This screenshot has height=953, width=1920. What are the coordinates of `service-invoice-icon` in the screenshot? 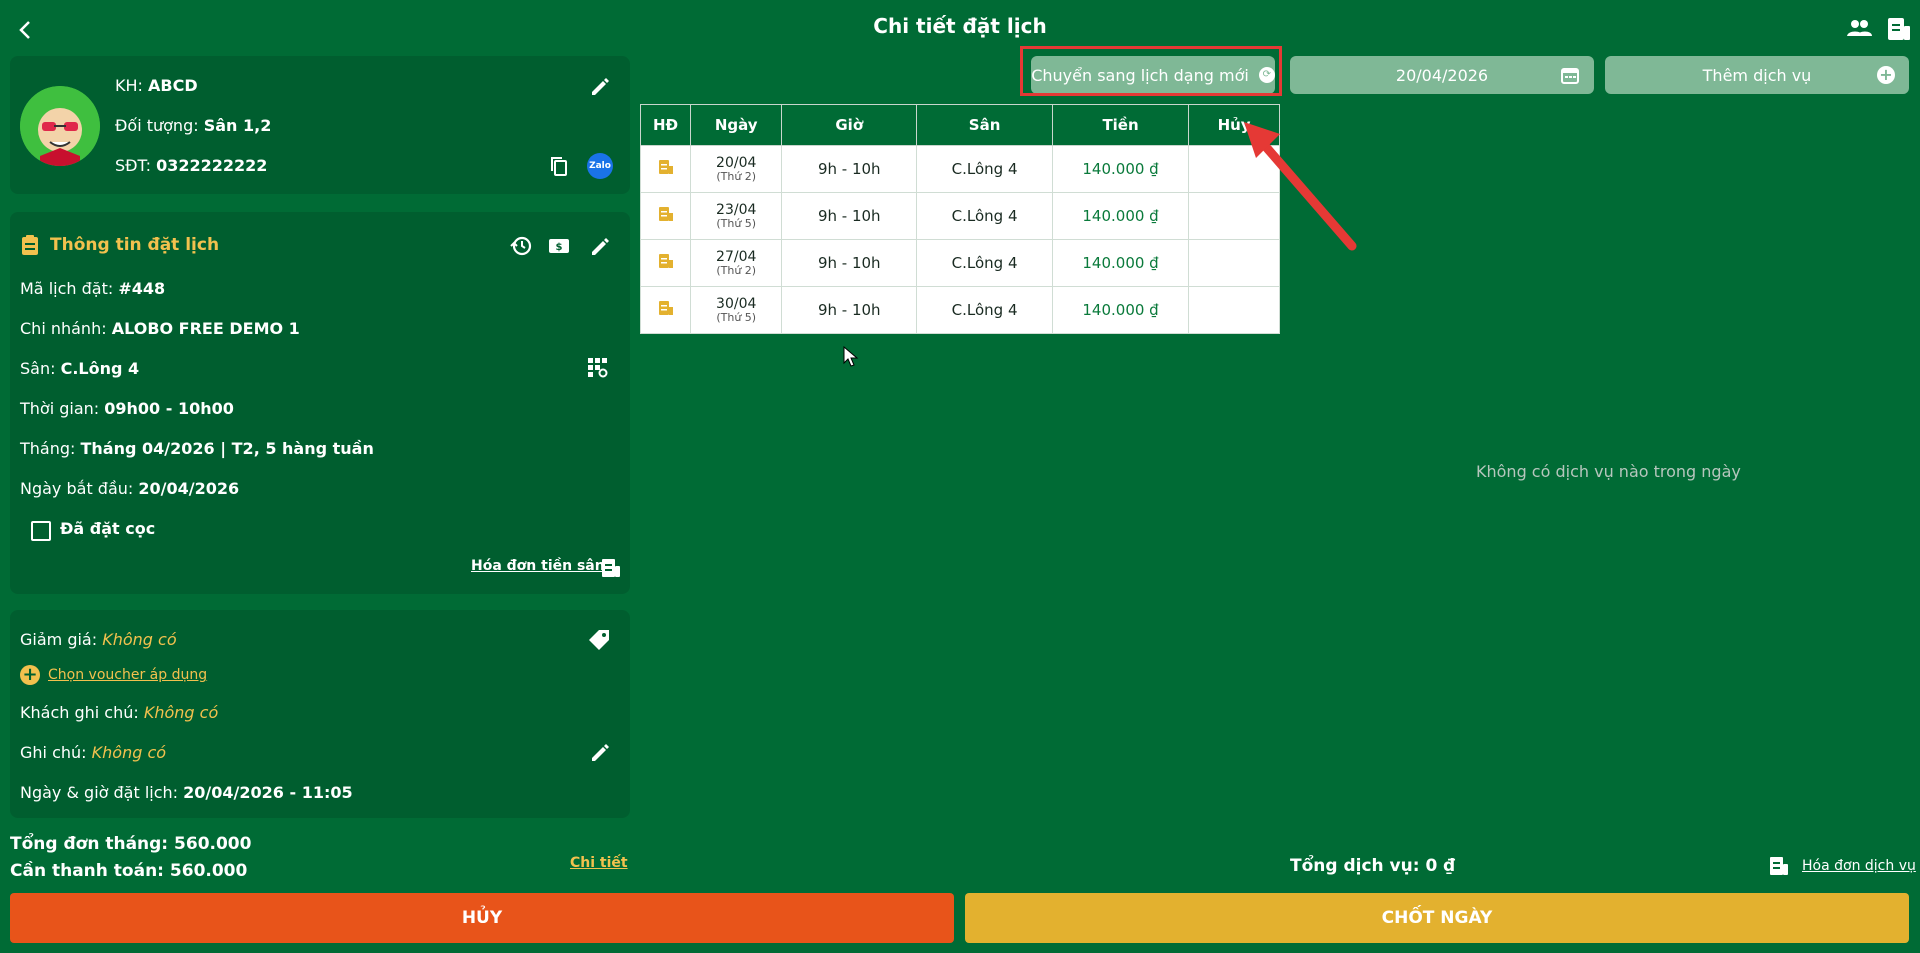 It's located at (1779, 866).